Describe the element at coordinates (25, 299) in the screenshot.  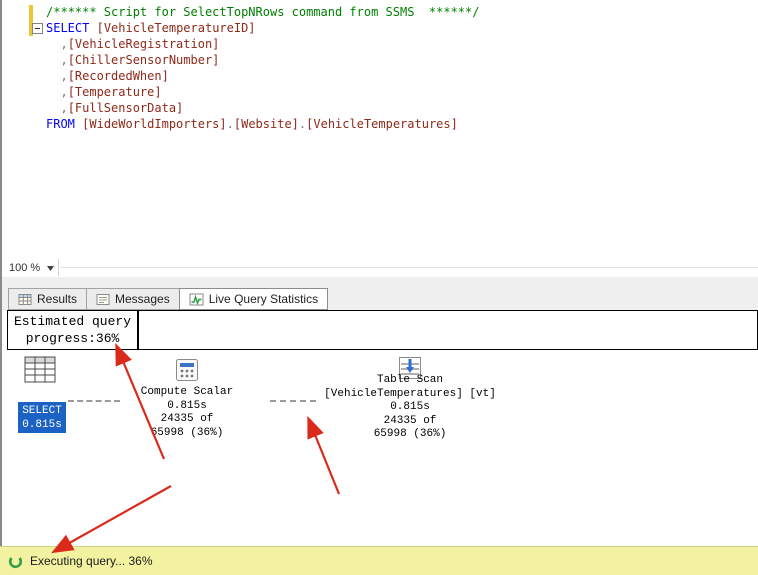
I see `results-grid-icon` at that location.